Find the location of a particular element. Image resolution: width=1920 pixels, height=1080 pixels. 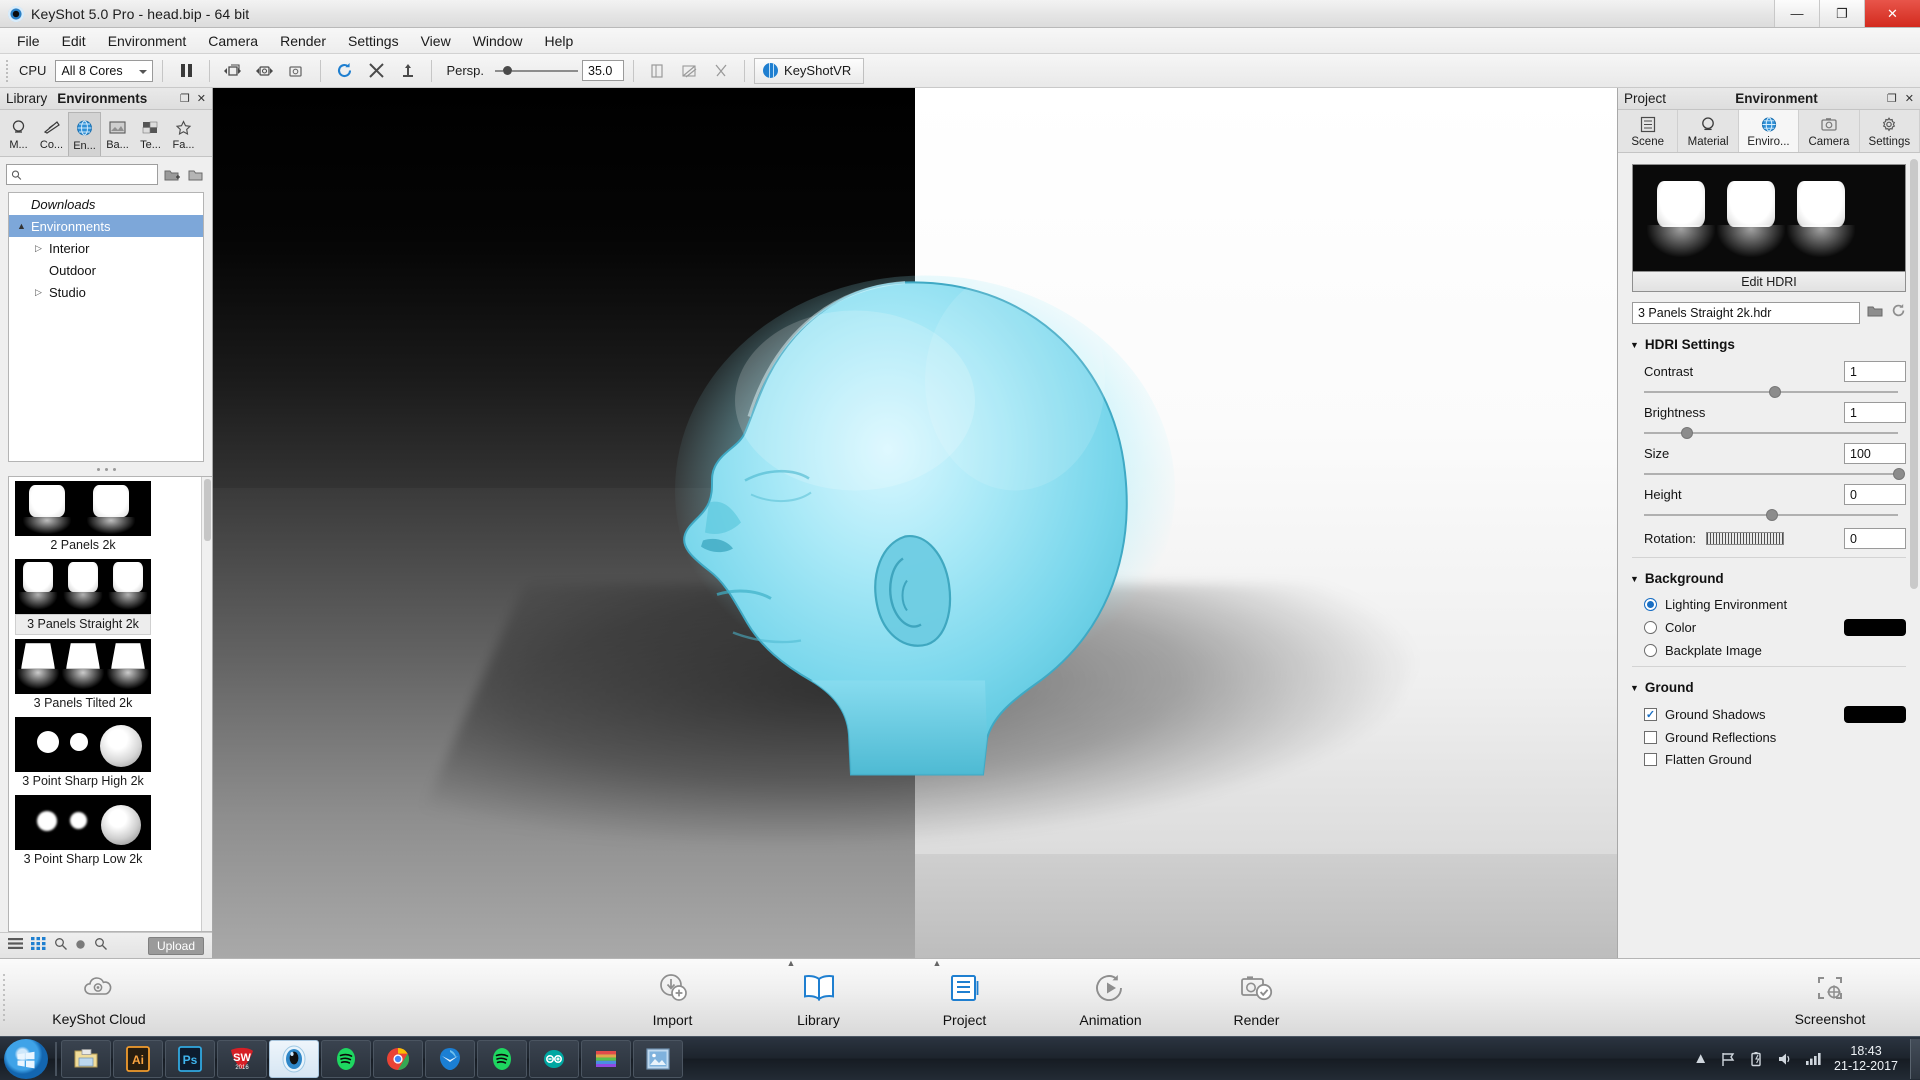

tab-camera: Camera is located at coordinates (1829, 131).